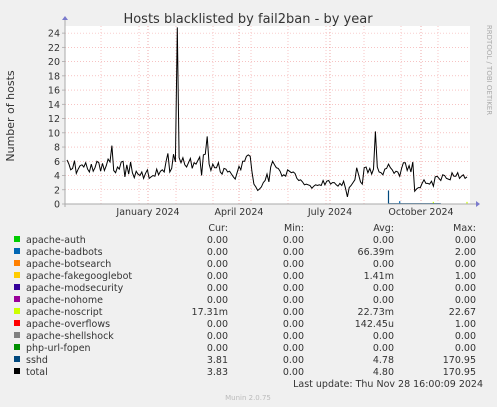 This screenshot has height=407, width=497. Describe the element at coordinates (239, 212) in the screenshot. I see `x-tick-label: April 2024` at that location.